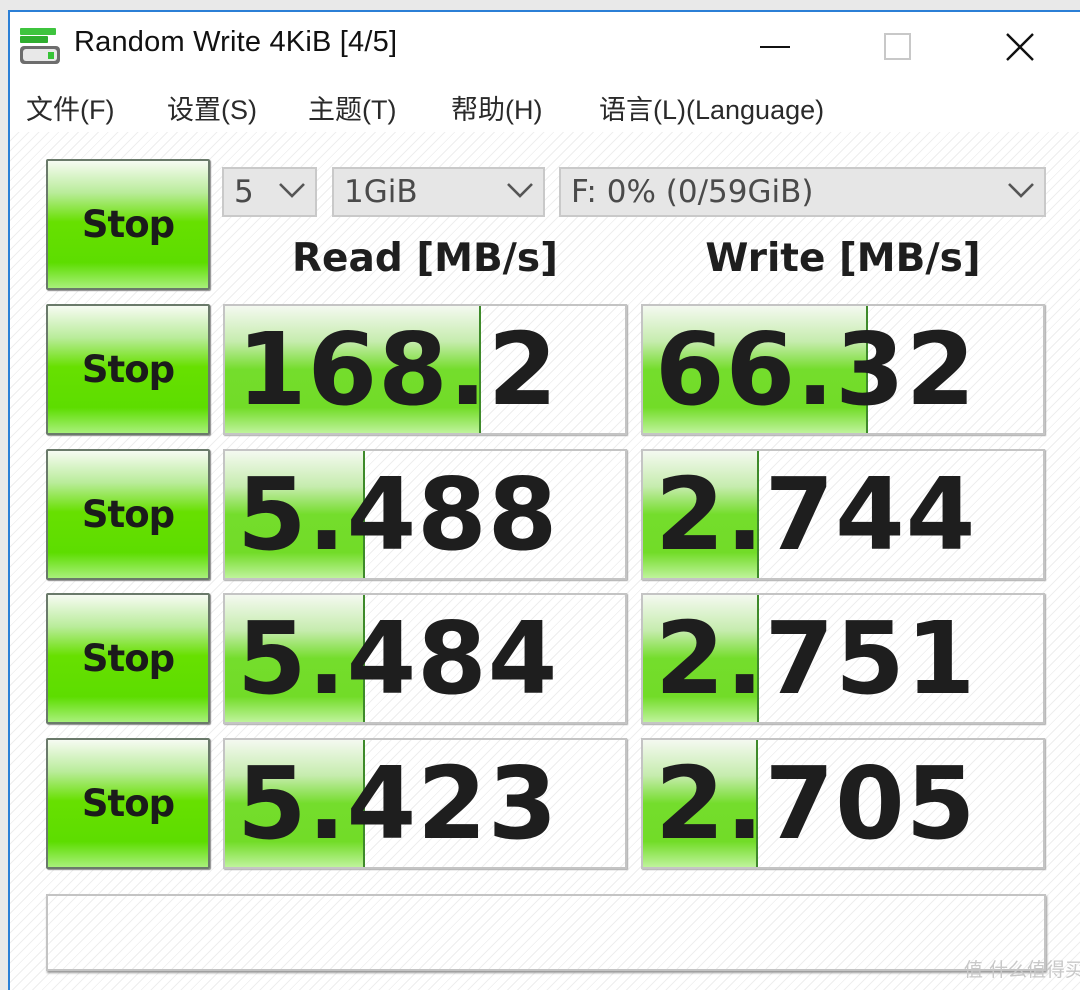  I want to click on minimize-icon, so click(775, 47).